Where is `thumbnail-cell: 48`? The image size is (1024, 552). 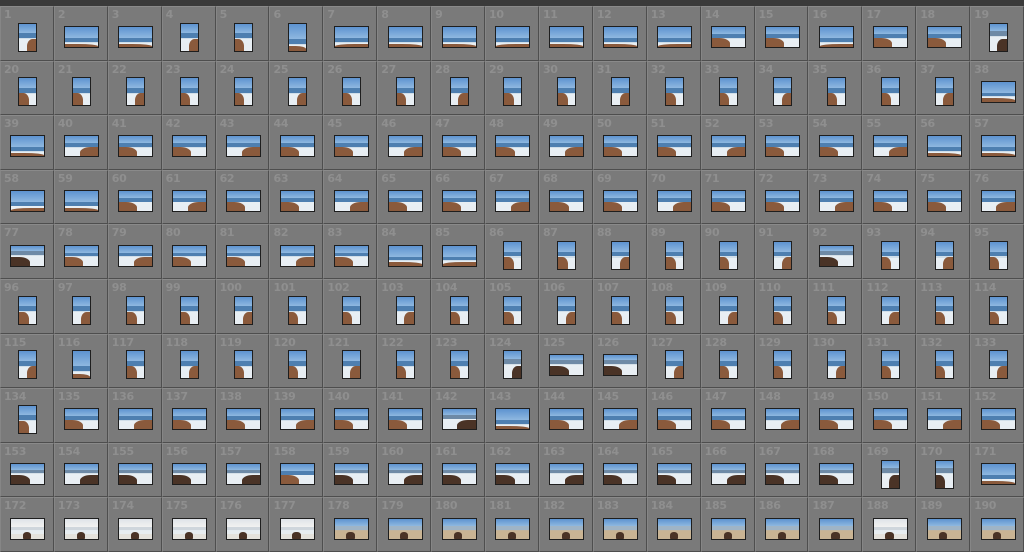 thumbnail-cell: 48 is located at coordinates (512, 142).